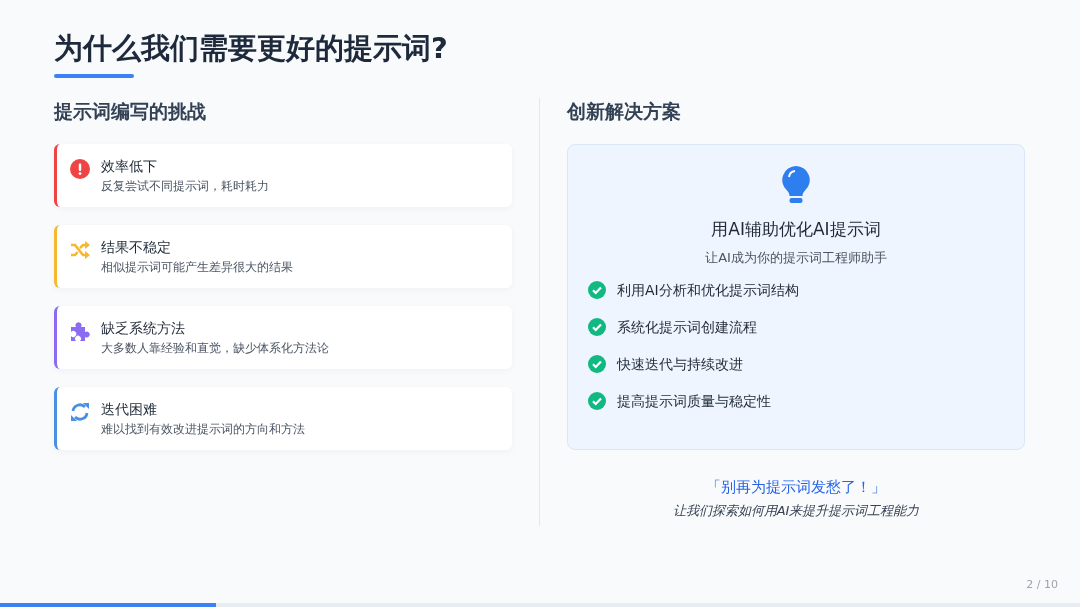 The height and width of the screenshot is (607, 1080). I want to click on section-heading: 创新解决方案, so click(624, 111).